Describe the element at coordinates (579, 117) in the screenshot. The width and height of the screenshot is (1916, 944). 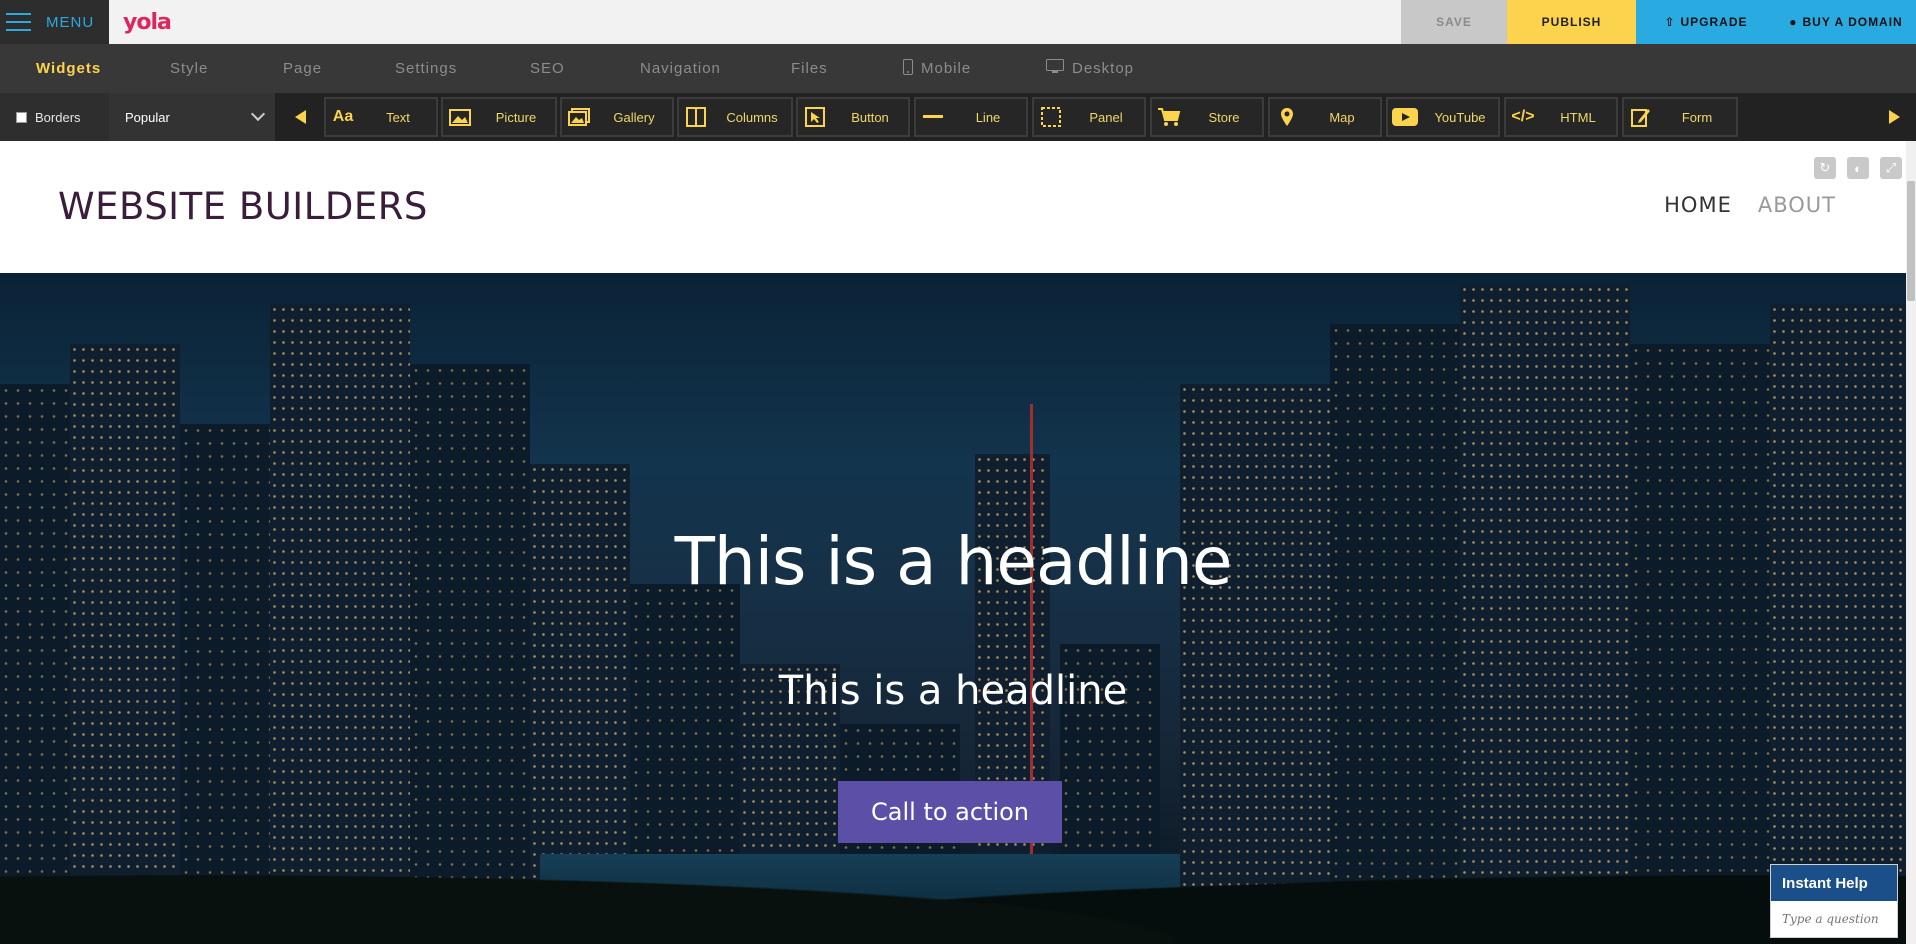
I see `gallery-icon` at that location.